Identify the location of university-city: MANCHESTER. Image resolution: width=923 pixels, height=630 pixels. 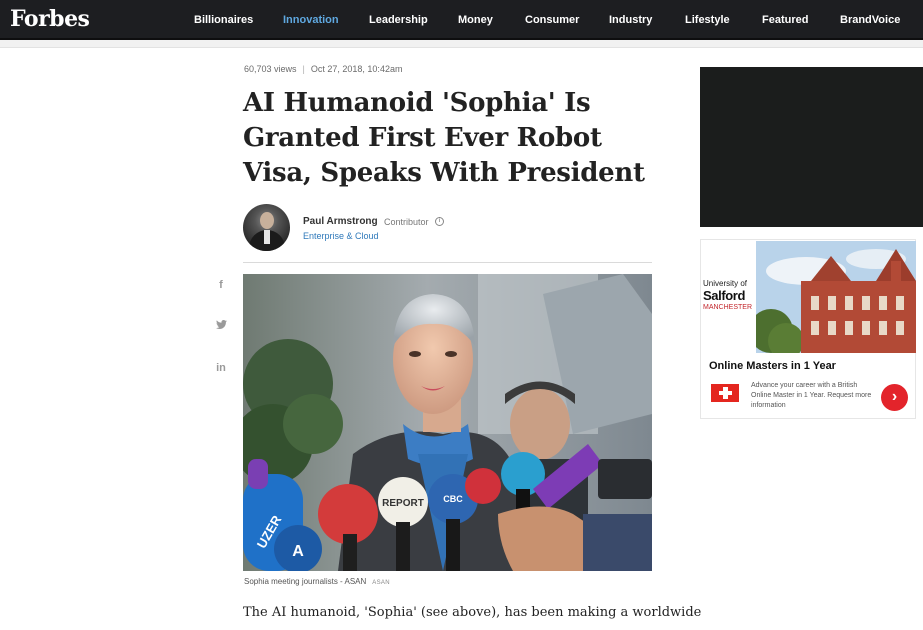
(728, 307).